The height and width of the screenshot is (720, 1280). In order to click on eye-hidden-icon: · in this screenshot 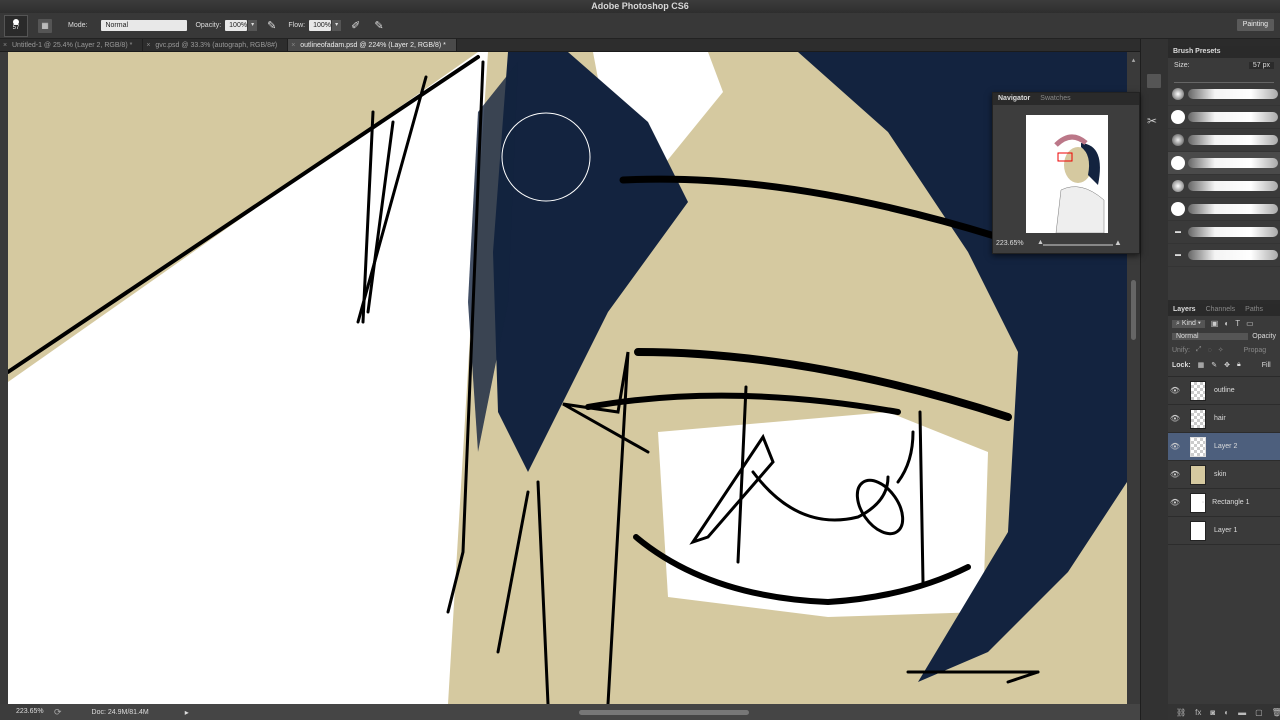, I will do `click(1175, 530)`.